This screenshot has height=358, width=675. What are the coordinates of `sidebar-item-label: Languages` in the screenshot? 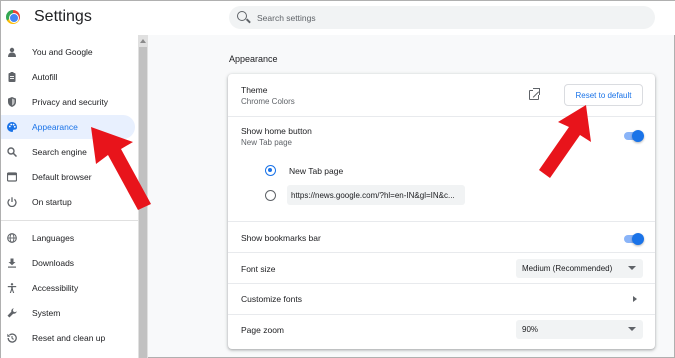 It's located at (53, 238).